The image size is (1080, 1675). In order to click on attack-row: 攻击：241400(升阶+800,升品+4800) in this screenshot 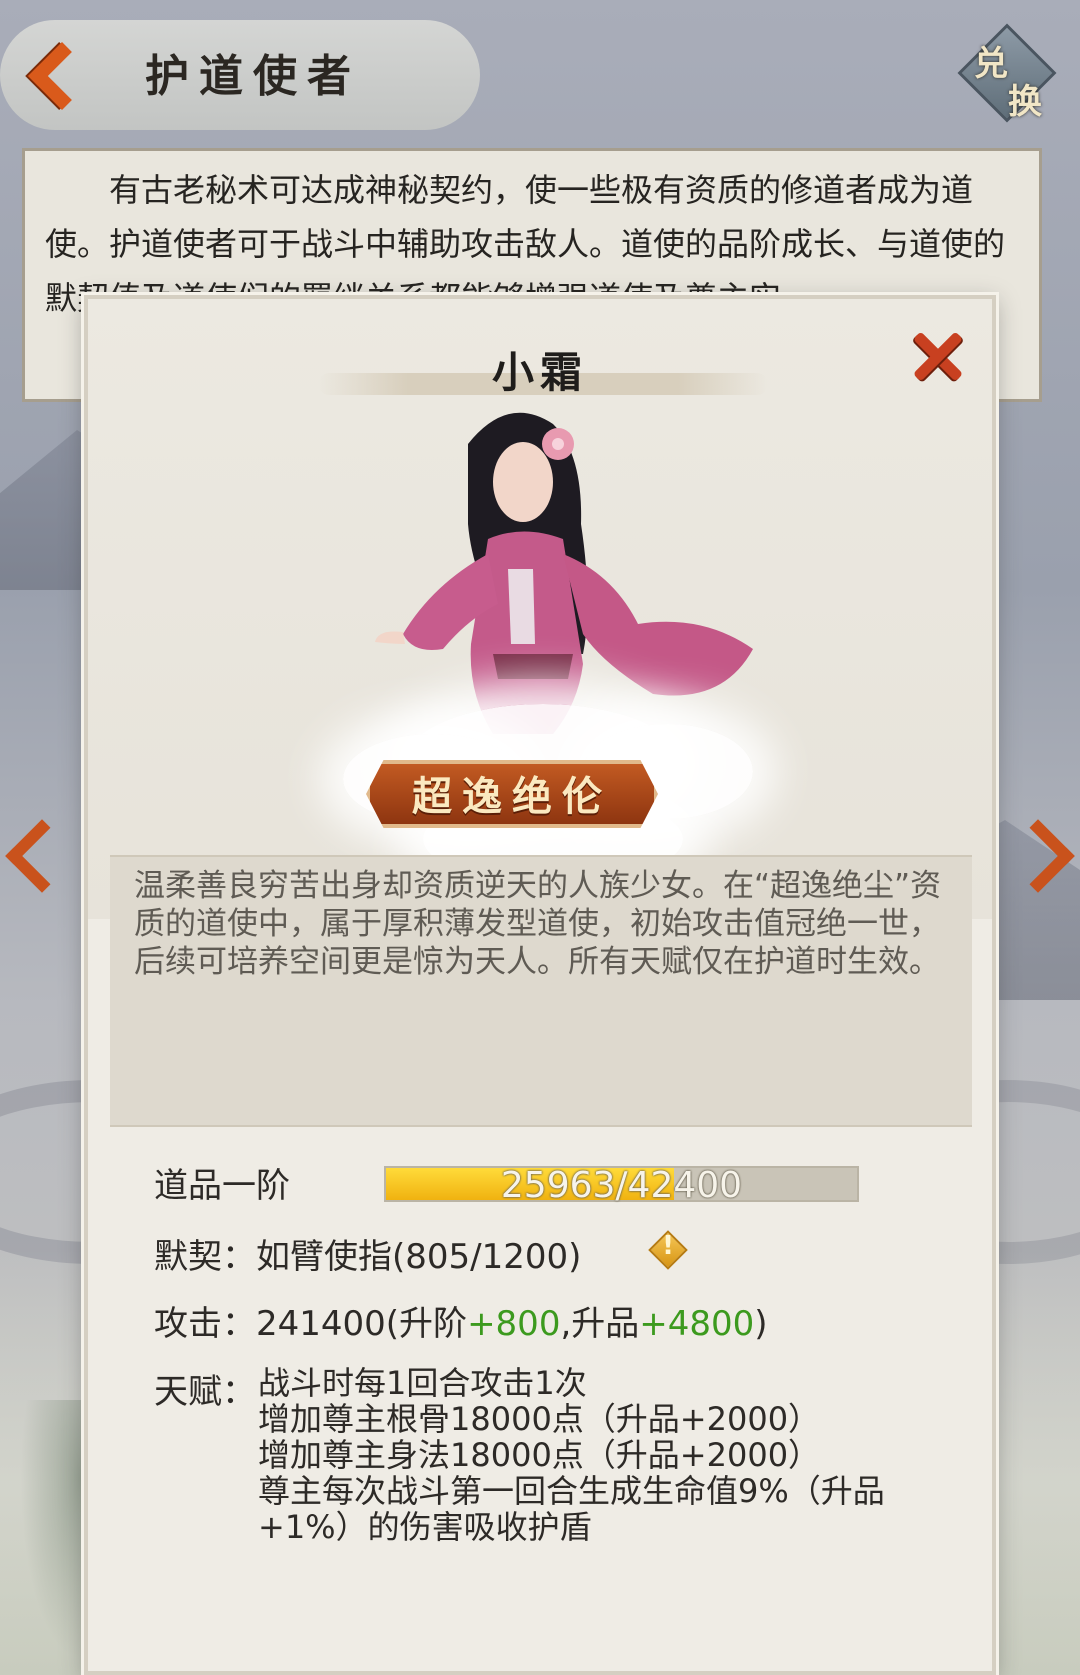, I will do `click(461, 1320)`.